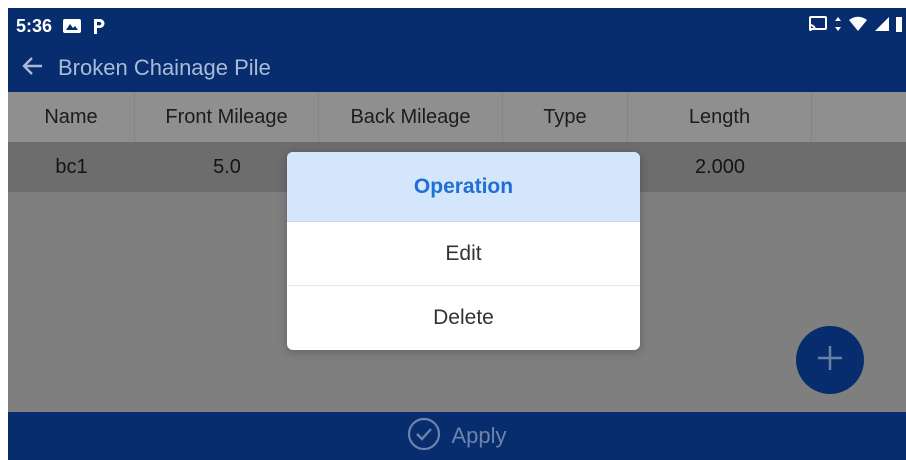 This screenshot has height=460, width=906. What do you see at coordinates (565, 117) in the screenshot?
I see `column-header-type: Type` at bounding box center [565, 117].